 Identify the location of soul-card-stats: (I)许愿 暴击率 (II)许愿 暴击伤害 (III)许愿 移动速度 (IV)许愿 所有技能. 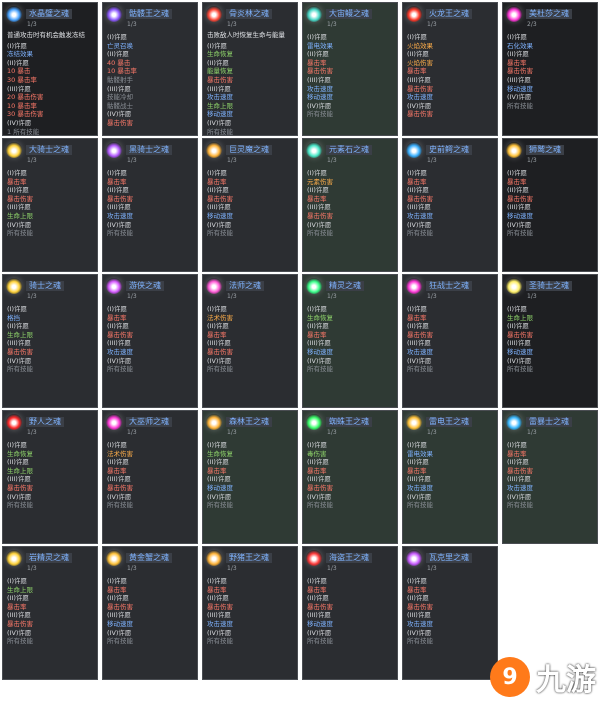
(550, 203).